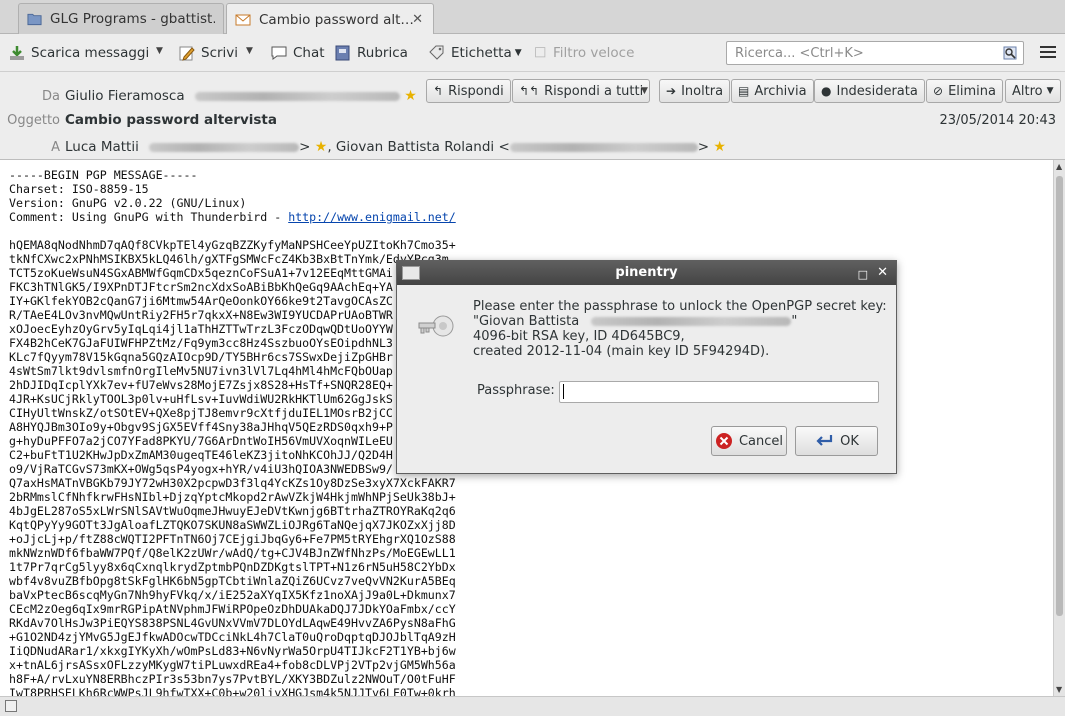  I want to click on key-owner-suffix: ", so click(794, 321).